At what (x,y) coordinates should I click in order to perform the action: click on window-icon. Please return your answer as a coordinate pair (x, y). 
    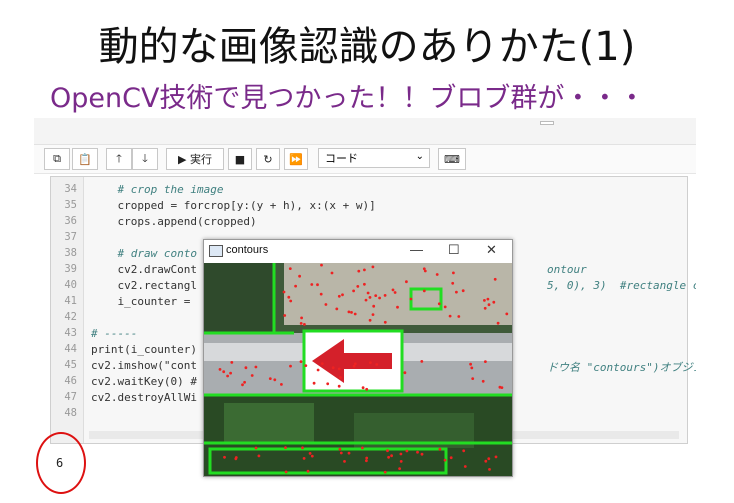
    Looking at the image, I should click on (216, 251).